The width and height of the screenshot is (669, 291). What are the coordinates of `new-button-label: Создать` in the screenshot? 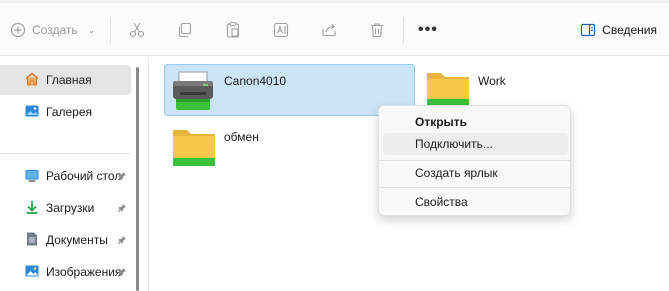 It's located at (55, 30).